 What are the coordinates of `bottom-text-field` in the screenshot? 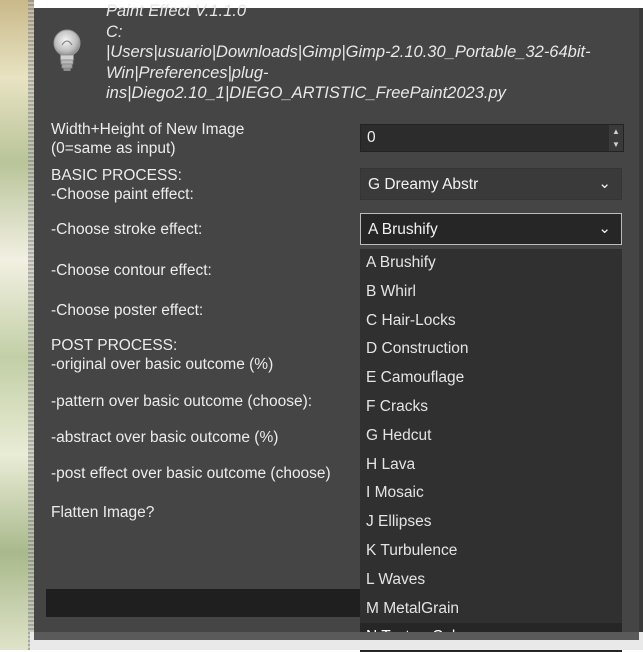 It's located at (203, 603).